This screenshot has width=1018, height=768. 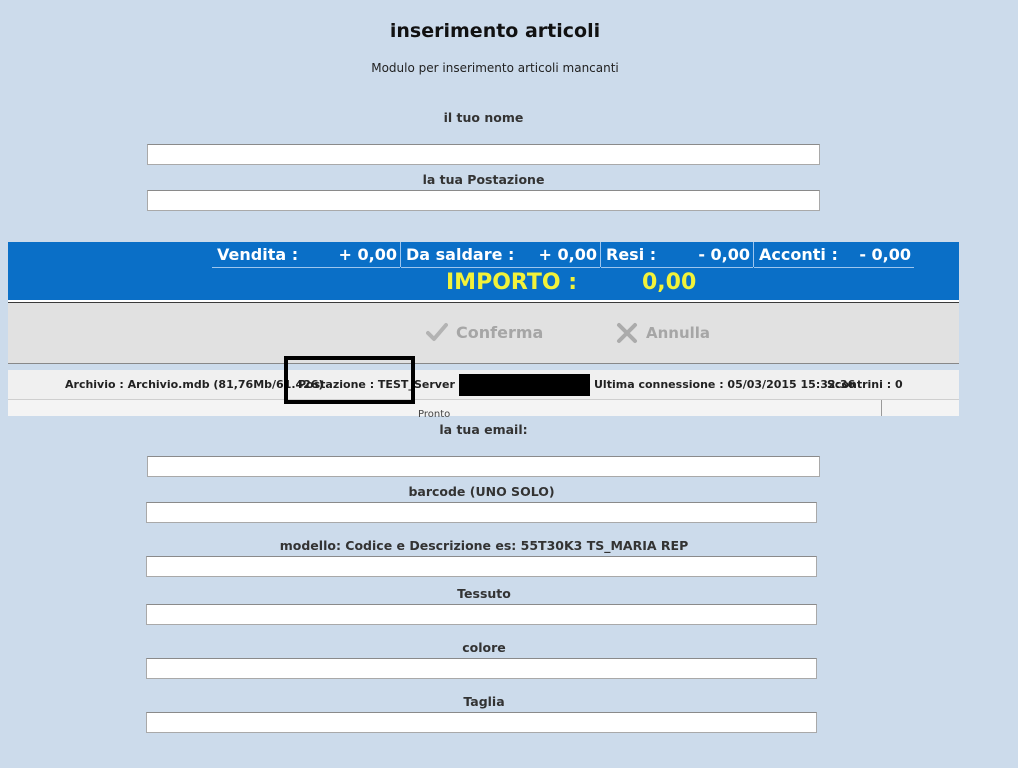 I want to click on page-title: inserimento articoli, so click(x=495, y=31).